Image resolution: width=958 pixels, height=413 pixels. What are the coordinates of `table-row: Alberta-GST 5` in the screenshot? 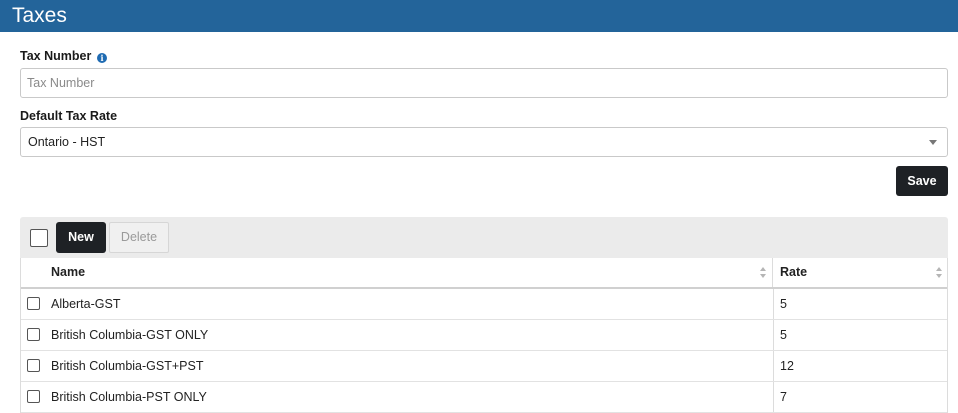 It's located at (484, 304).